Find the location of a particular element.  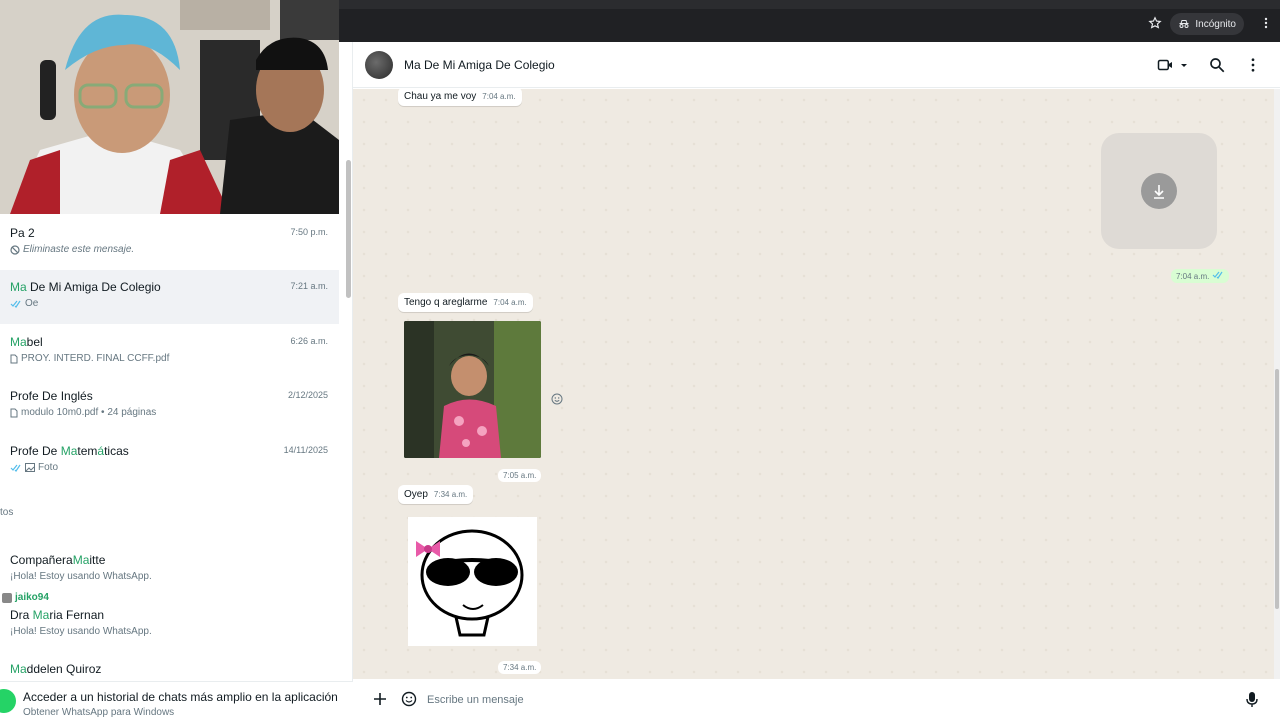

chat-item-ma-de-mi-amiga: Ma De Mi Amiga De Colegio 7:21 a.m. Oe is located at coordinates (169, 297).